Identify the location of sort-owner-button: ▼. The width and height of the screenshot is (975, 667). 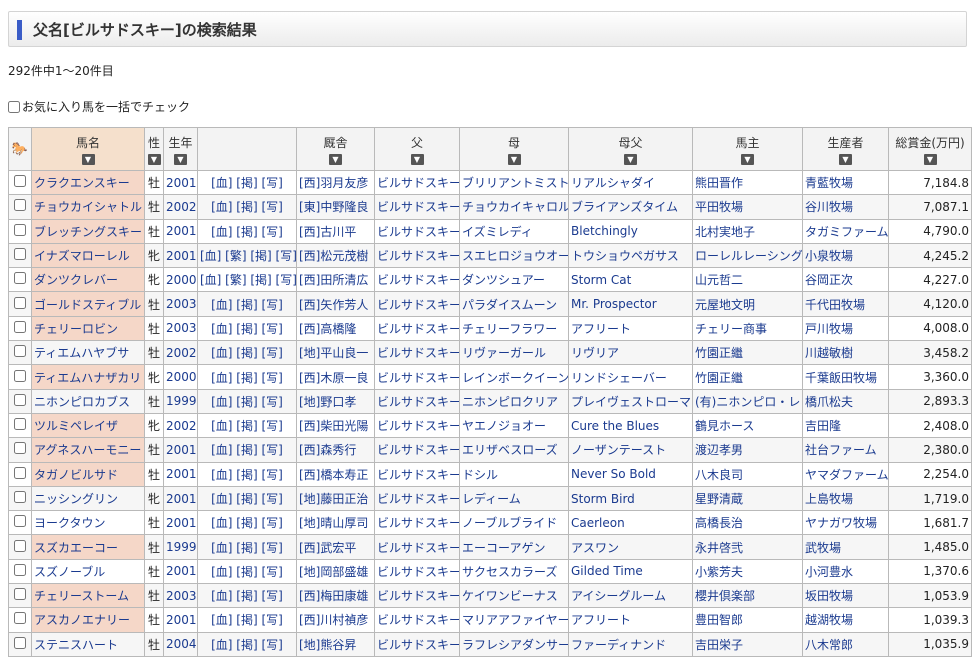
(747, 159).